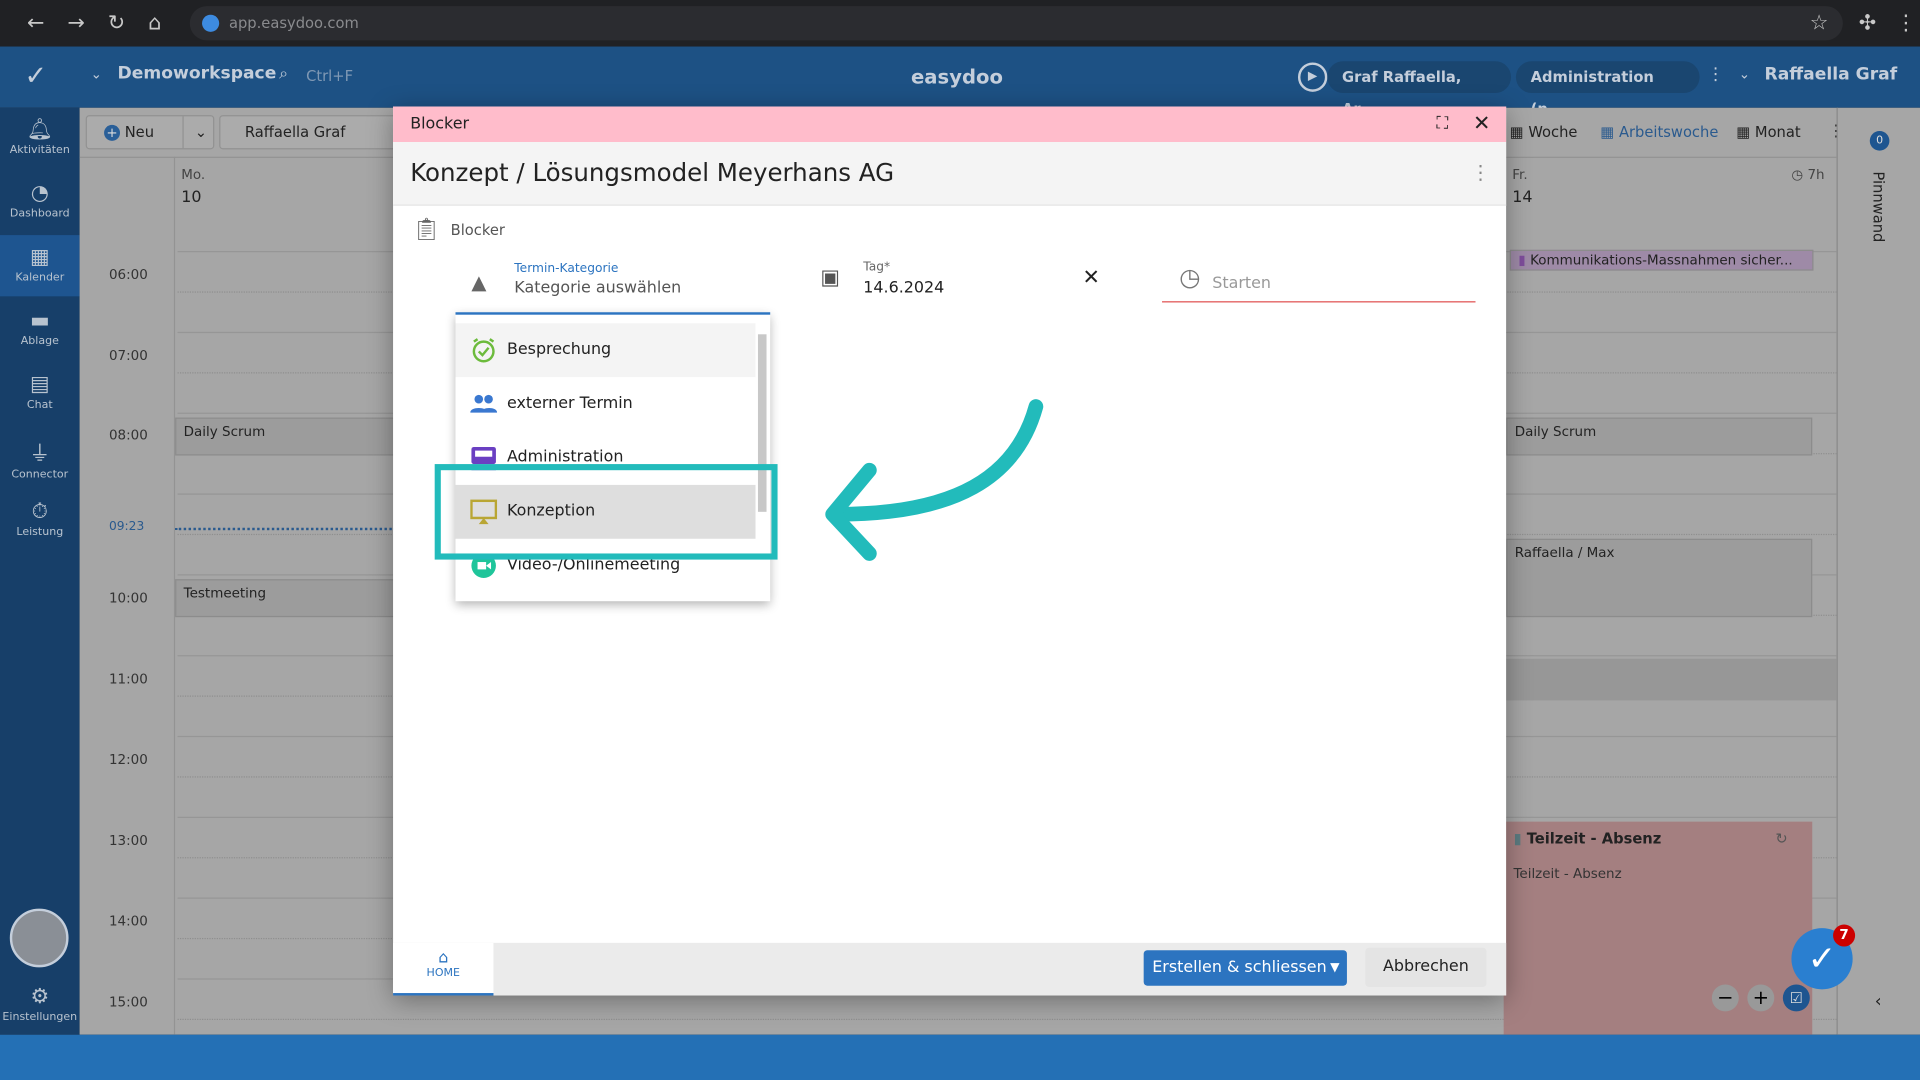 The height and width of the screenshot is (1080, 1920). What do you see at coordinates (605, 350) in the screenshot?
I see `option-besprechung: Besprechung` at bounding box center [605, 350].